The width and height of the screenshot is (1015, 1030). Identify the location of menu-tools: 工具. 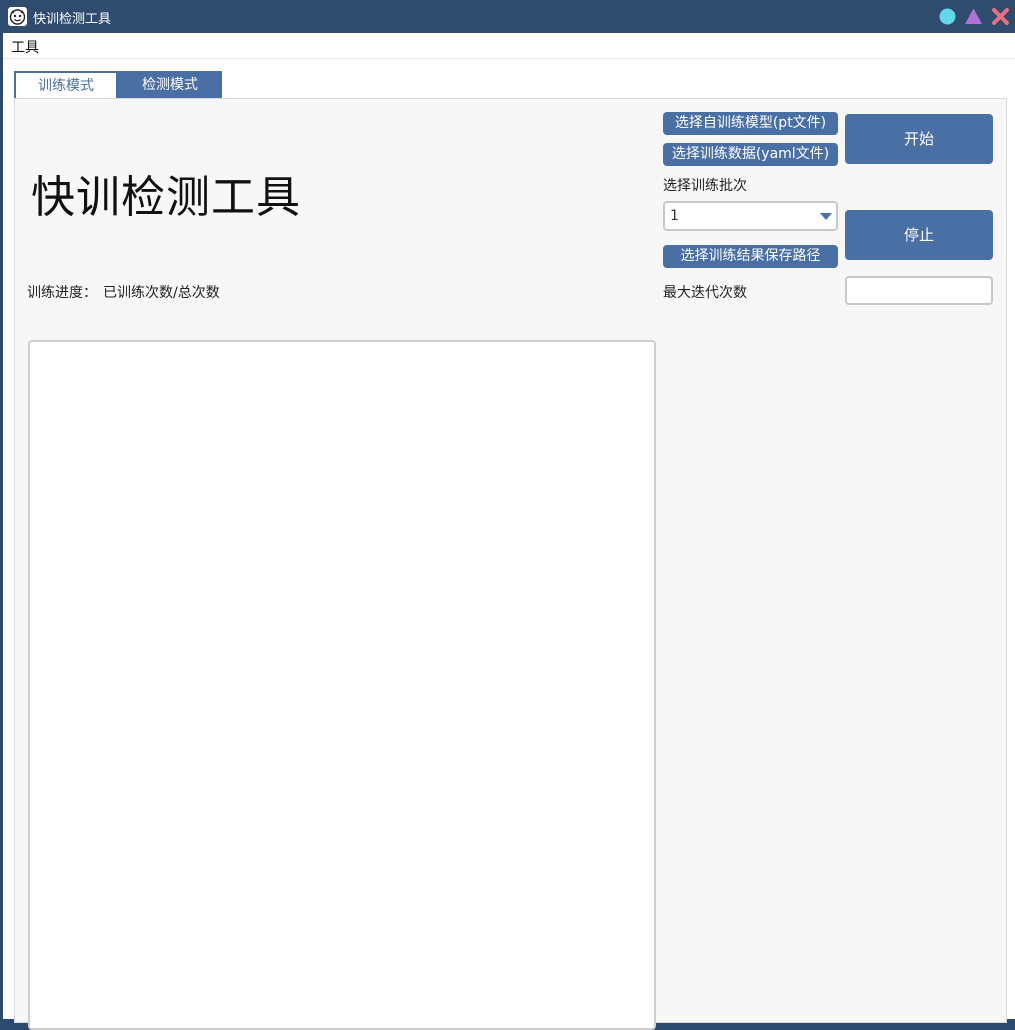
(25, 47).